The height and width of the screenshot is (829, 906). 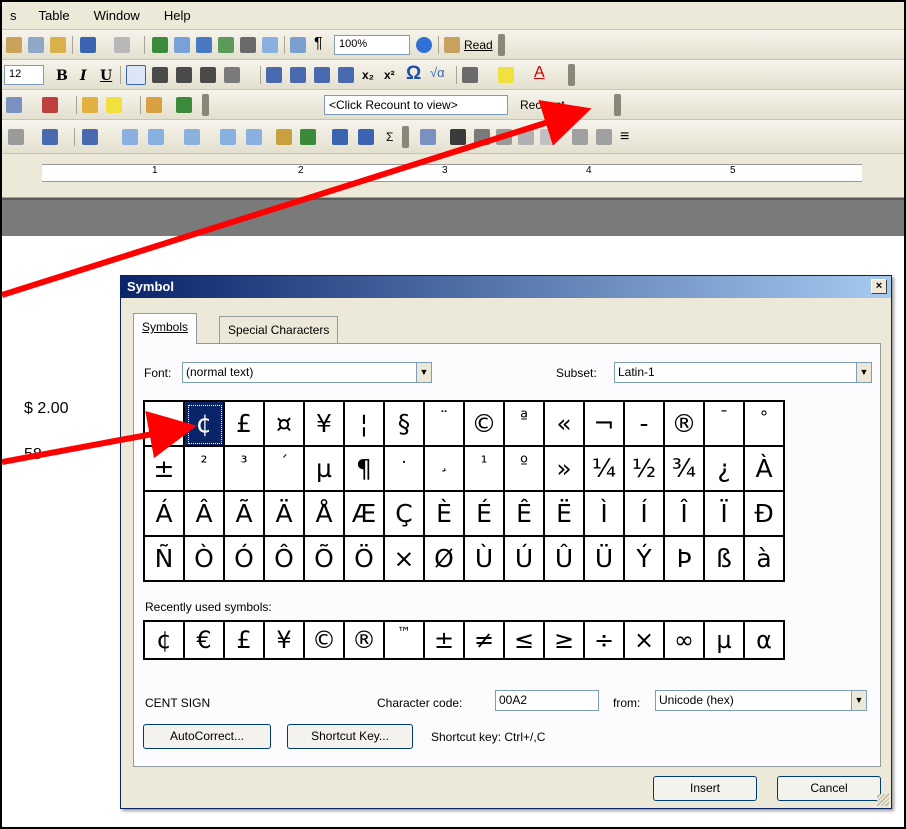 I want to click on from-select: Unicode (hex) ▼, so click(x=761, y=700).